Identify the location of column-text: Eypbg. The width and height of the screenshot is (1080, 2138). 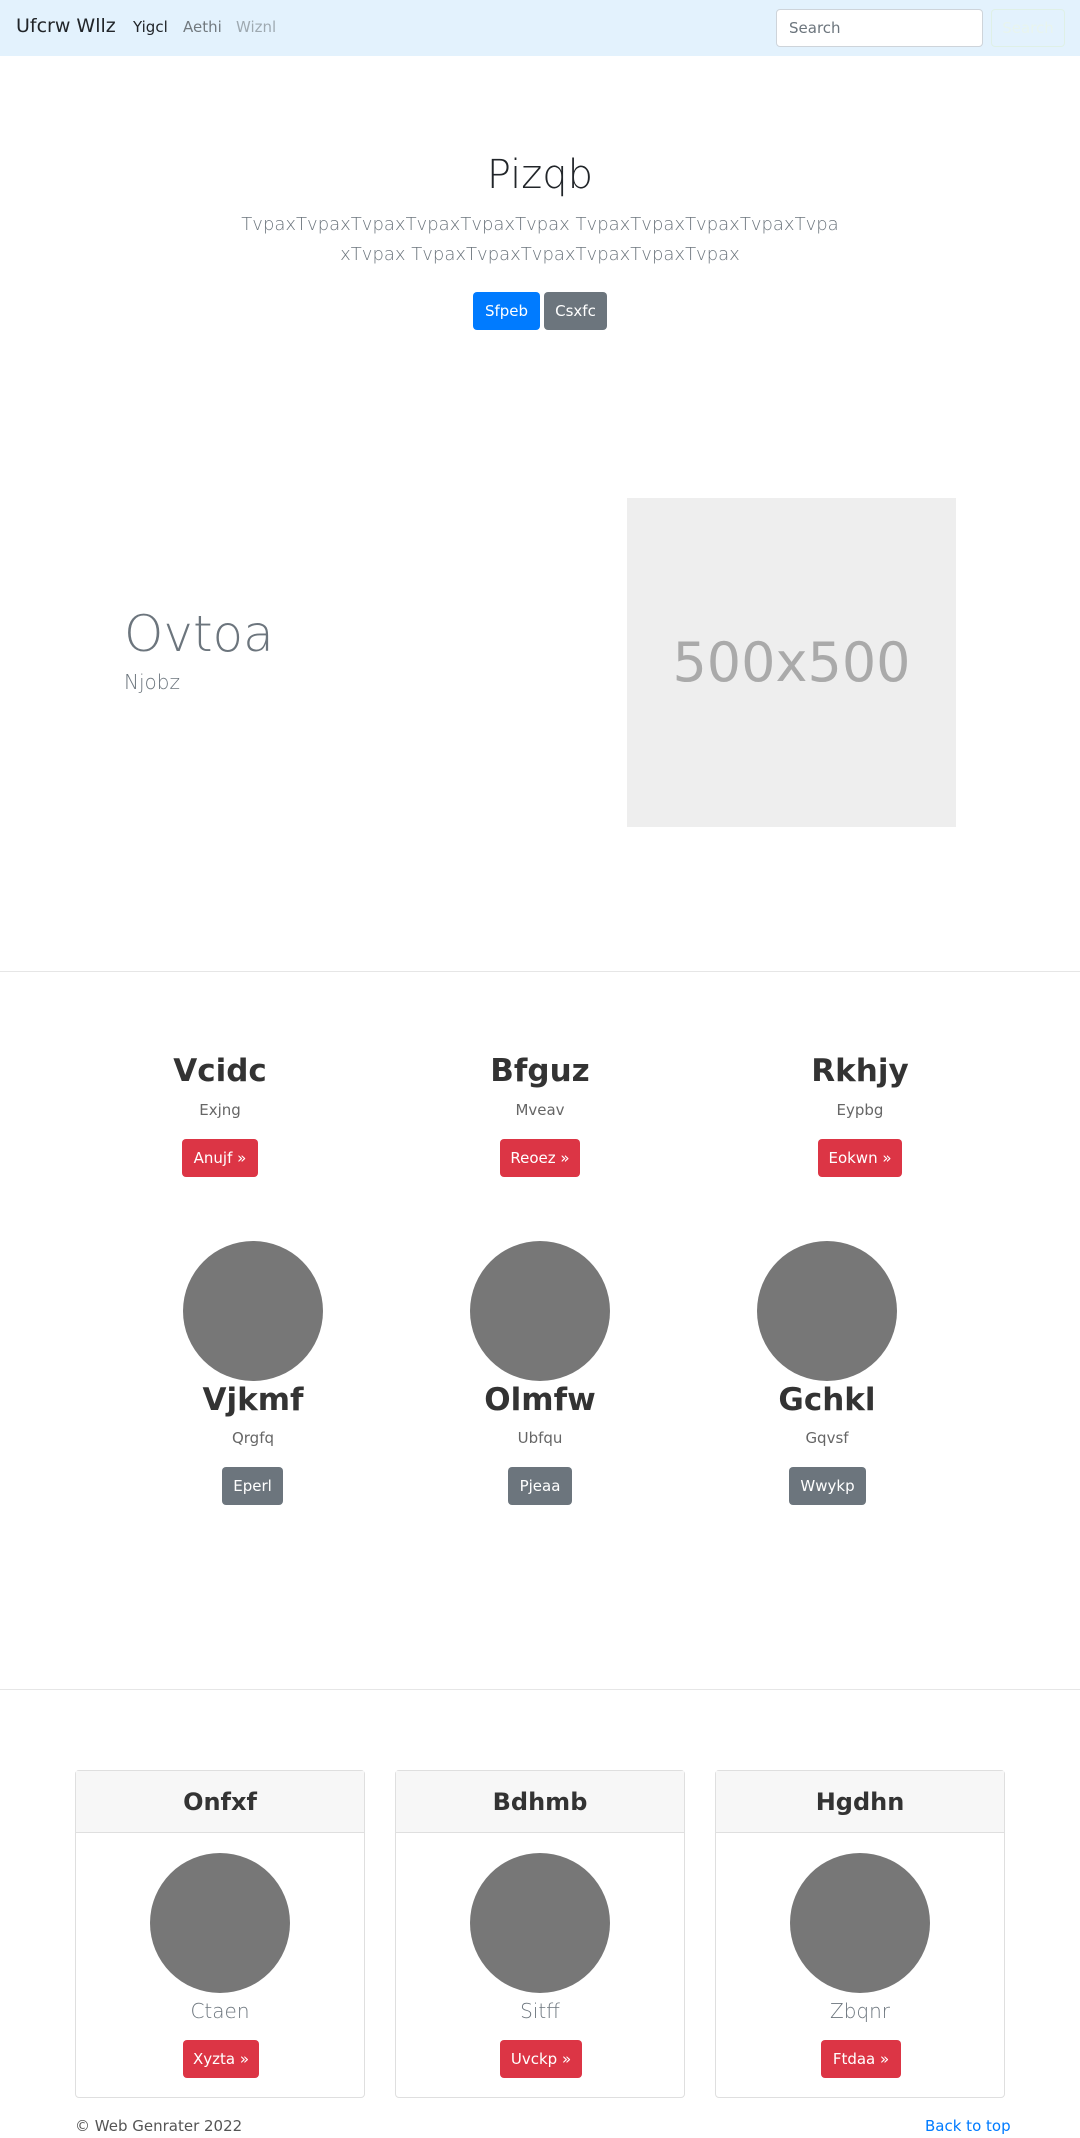
(860, 1110).